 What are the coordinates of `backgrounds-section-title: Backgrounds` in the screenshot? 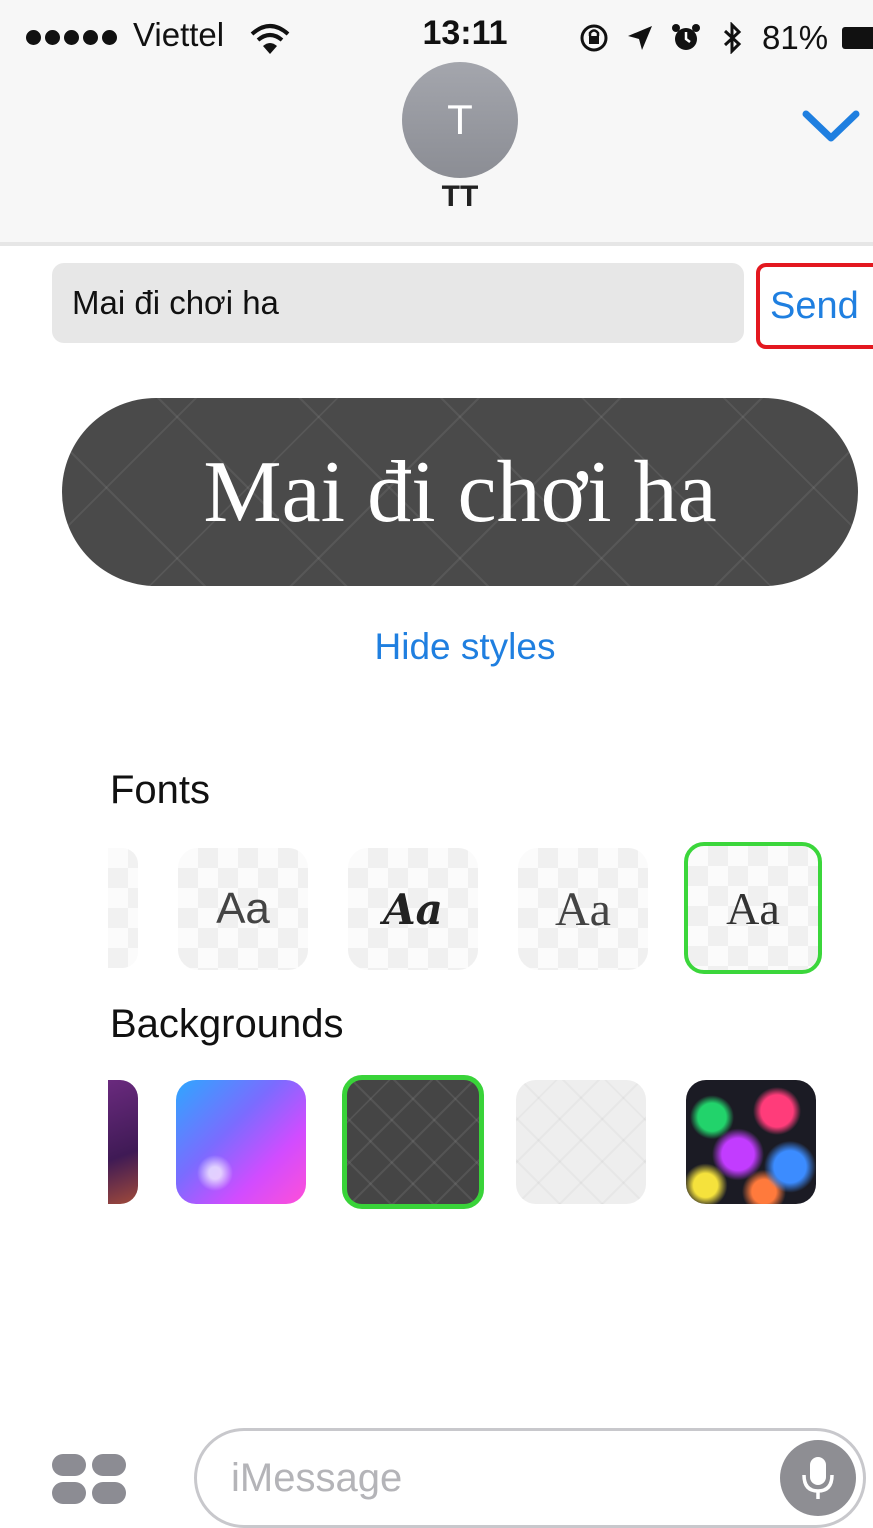 It's located at (227, 1024).